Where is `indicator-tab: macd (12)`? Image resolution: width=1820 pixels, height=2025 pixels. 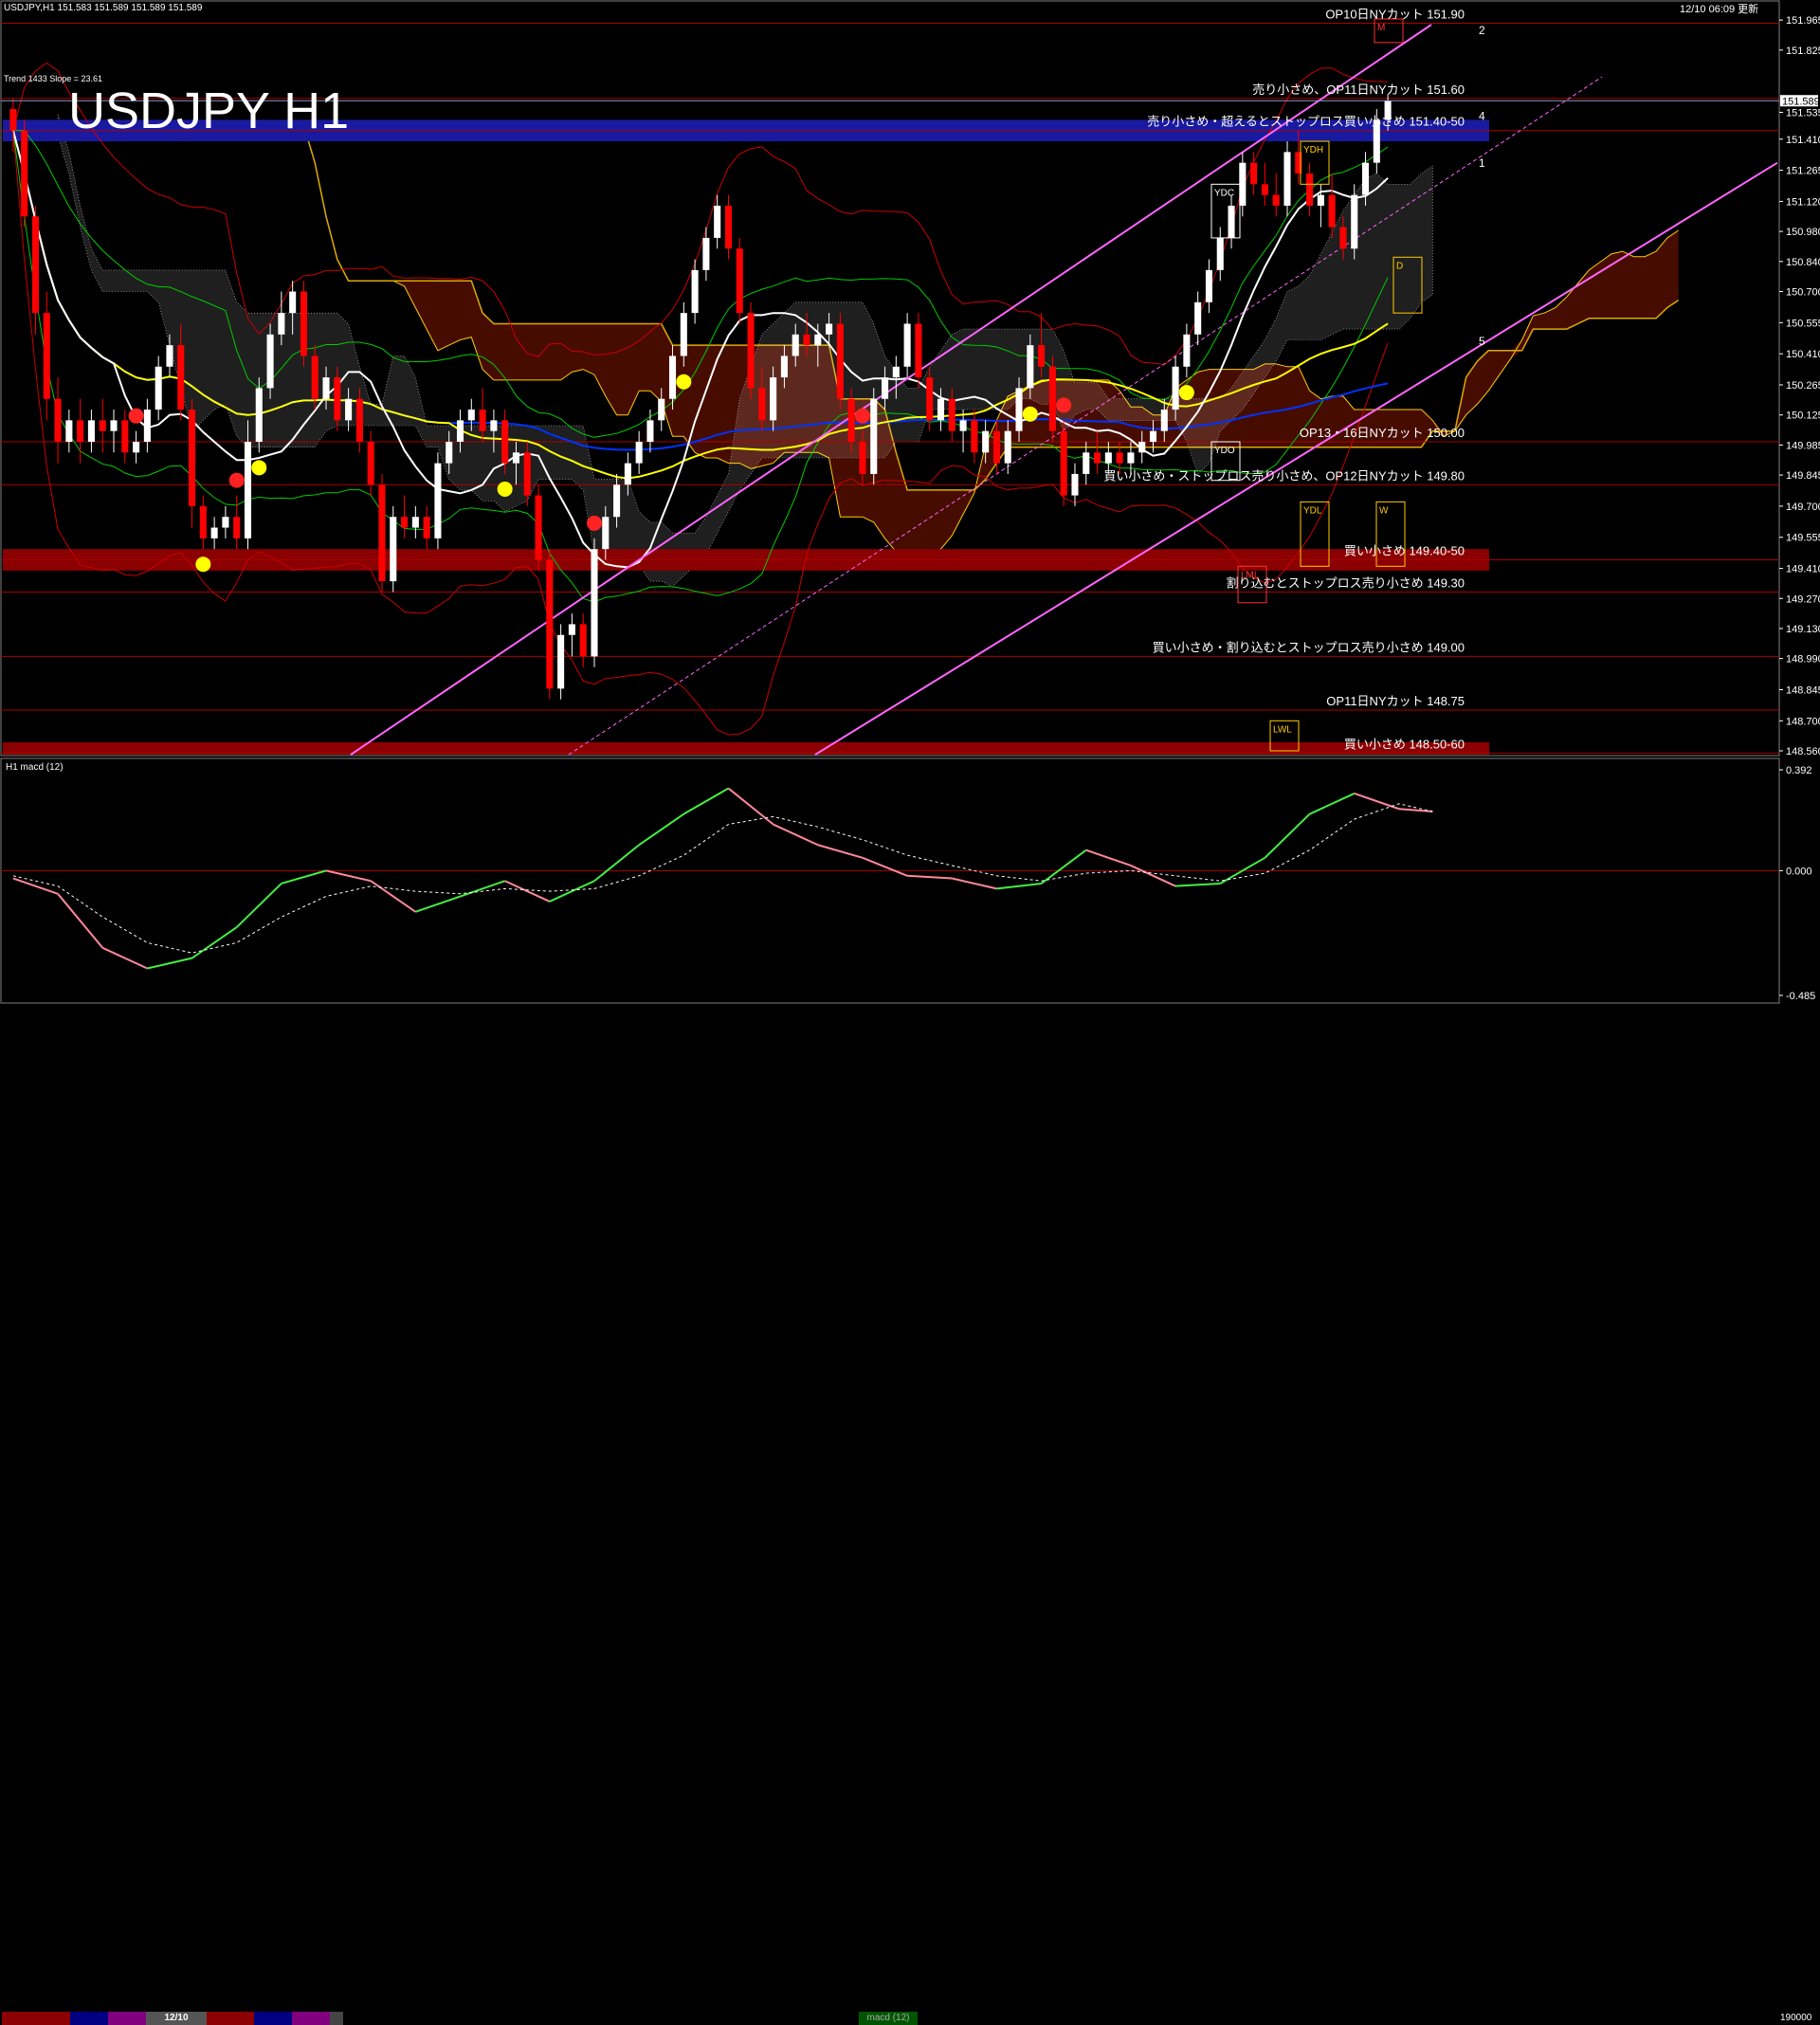 indicator-tab: macd (12) is located at coordinates (888, 2019).